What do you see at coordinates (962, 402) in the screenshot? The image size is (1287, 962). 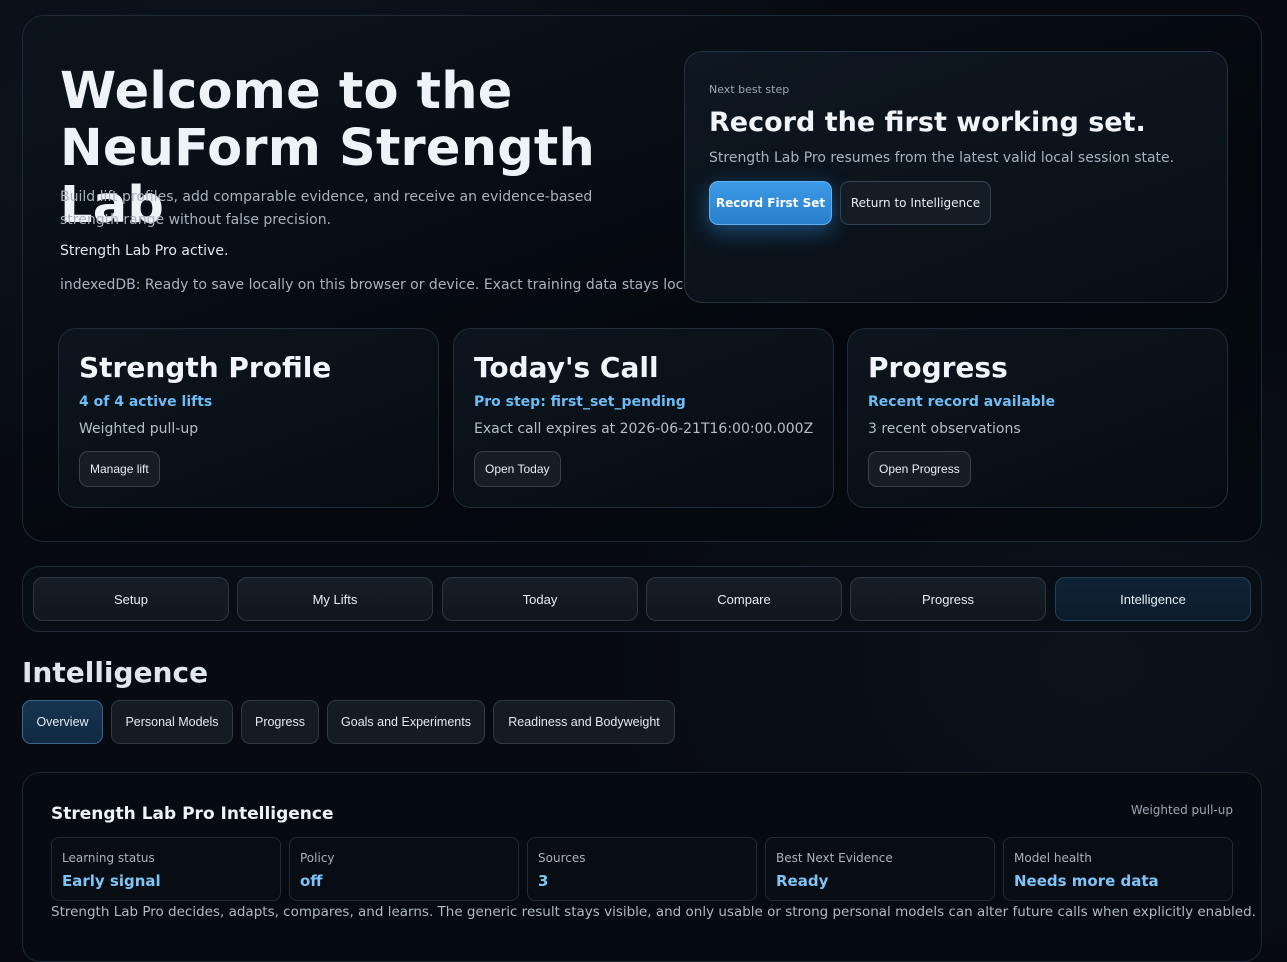 I see `card-accent: Recent record available` at bounding box center [962, 402].